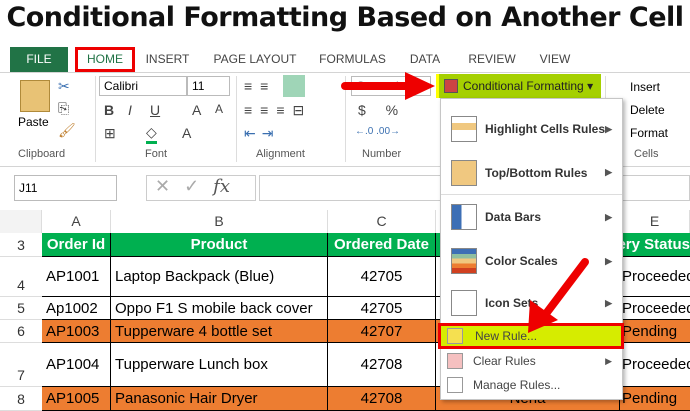  What do you see at coordinates (558, 295) in the screenshot?
I see `arrow-to-new-rule` at bounding box center [558, 295].